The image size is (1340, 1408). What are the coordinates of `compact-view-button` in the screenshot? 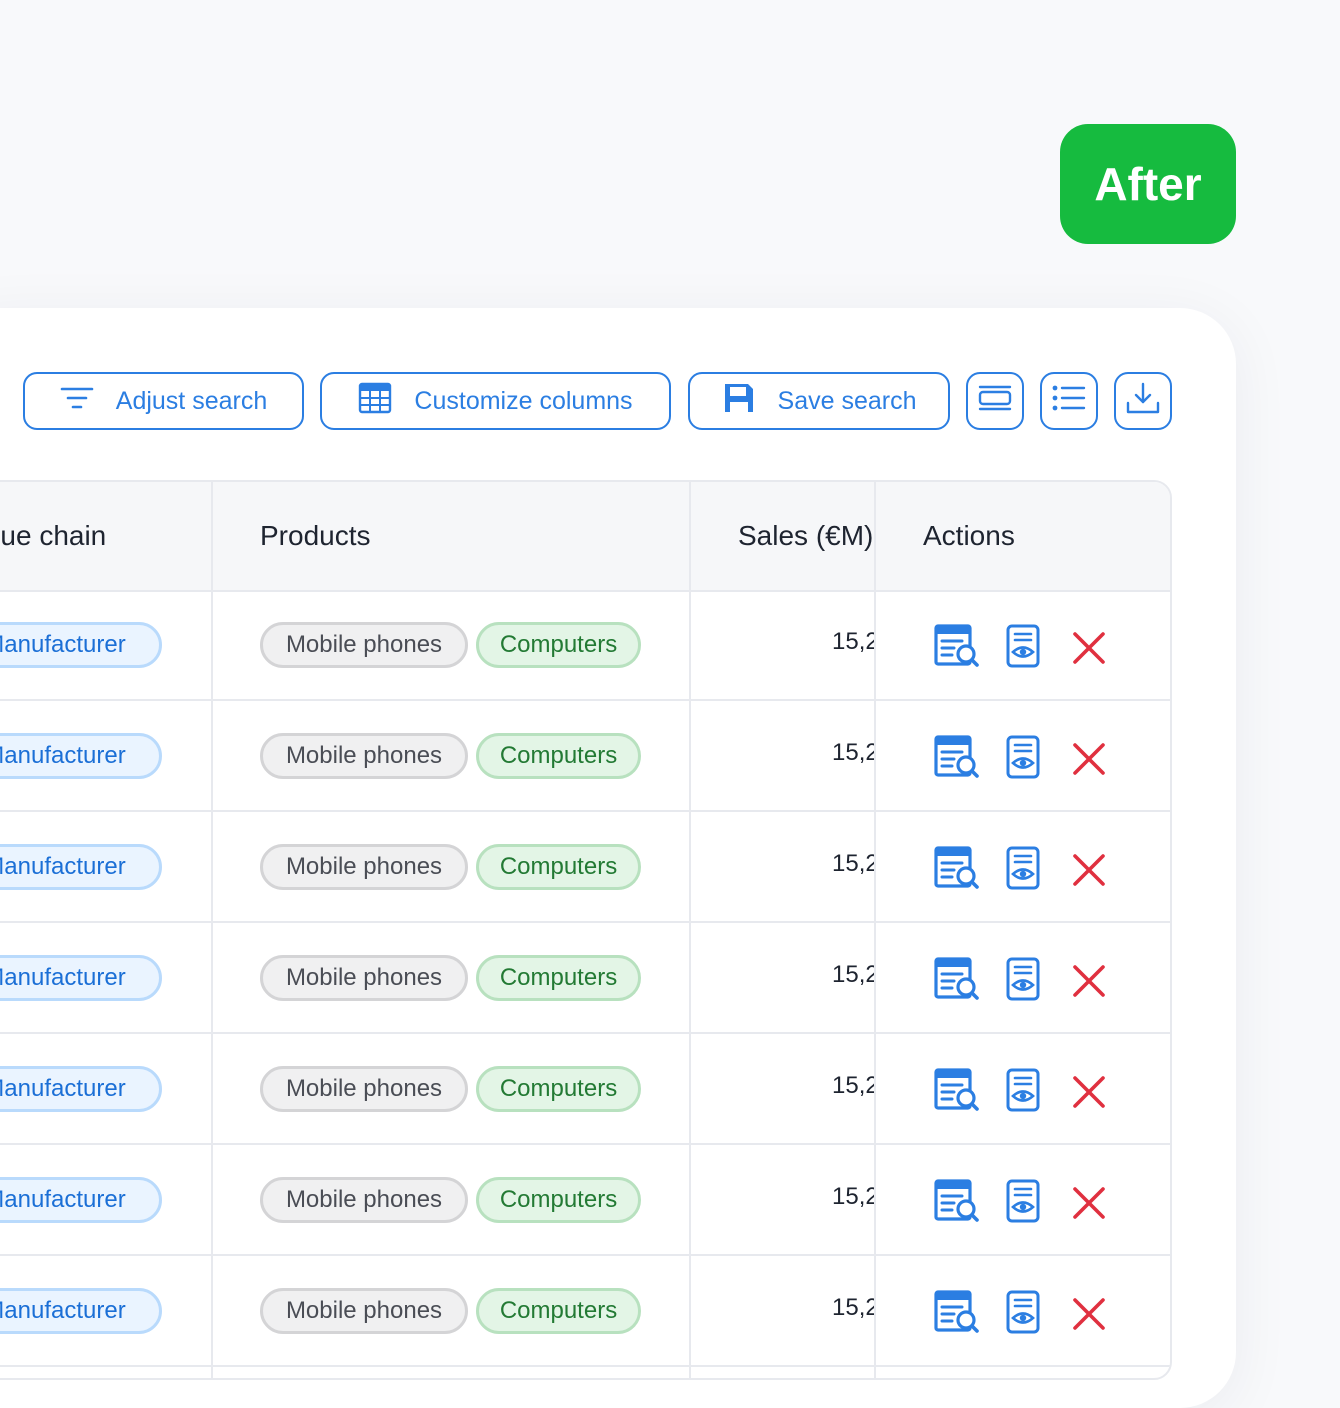 It's located at (995, 401).